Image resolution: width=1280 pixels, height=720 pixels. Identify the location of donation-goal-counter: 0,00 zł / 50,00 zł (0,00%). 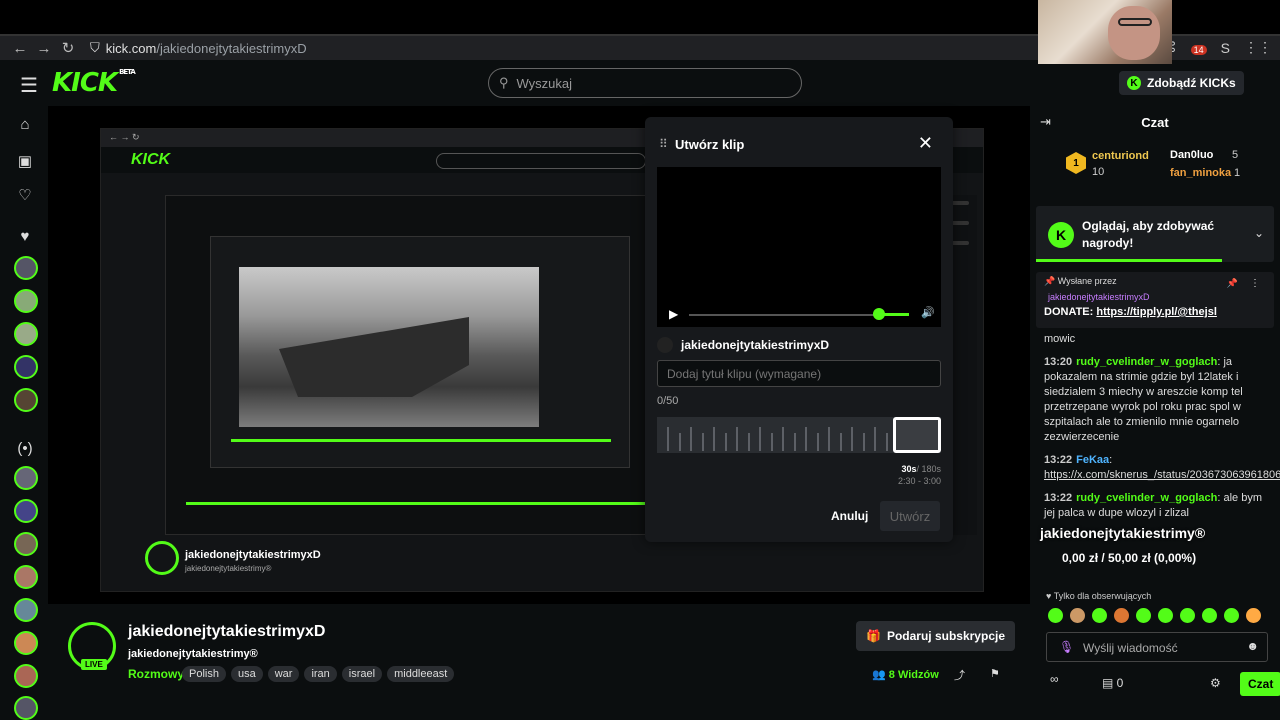
(1129, 558).